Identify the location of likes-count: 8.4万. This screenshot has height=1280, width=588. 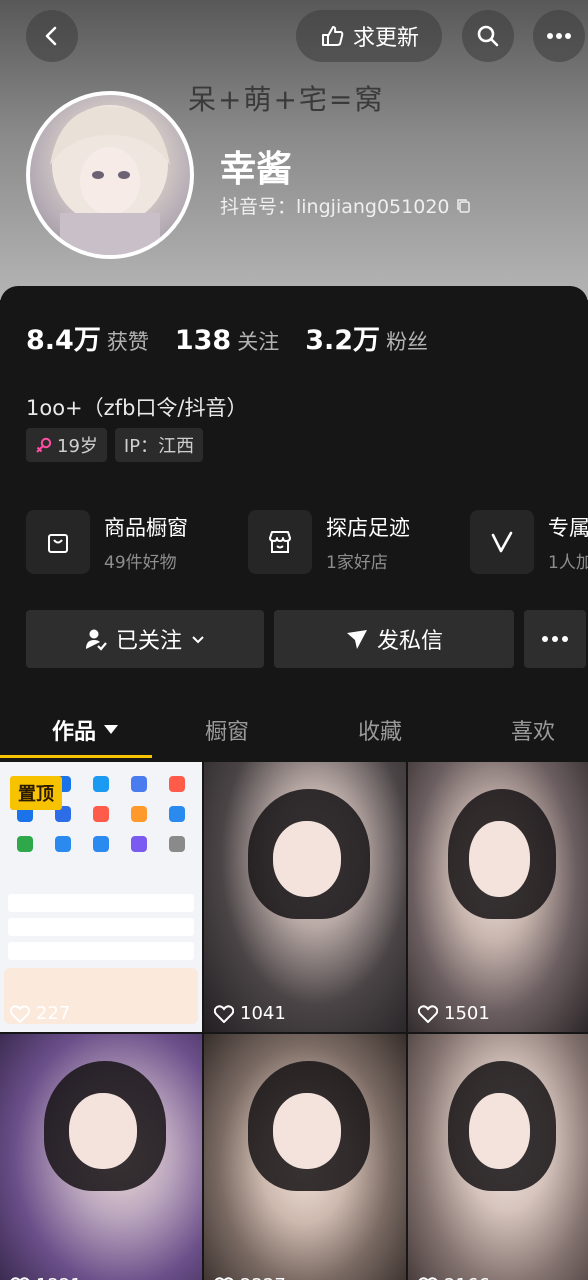
(63, 340).